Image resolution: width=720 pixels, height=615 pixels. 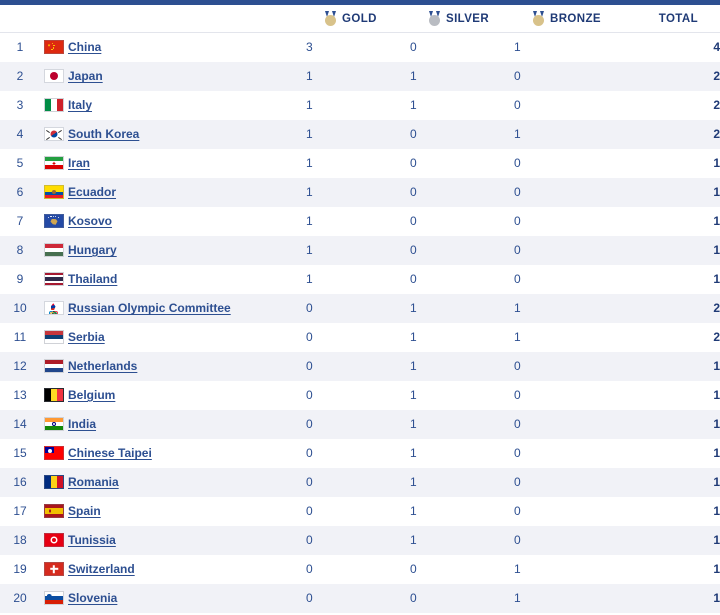 What do you see at coordinates (360, 511) in the screenshot?
I see `table-row: 17 Spain 0 1 0 1` at bounding box center [360, 511].